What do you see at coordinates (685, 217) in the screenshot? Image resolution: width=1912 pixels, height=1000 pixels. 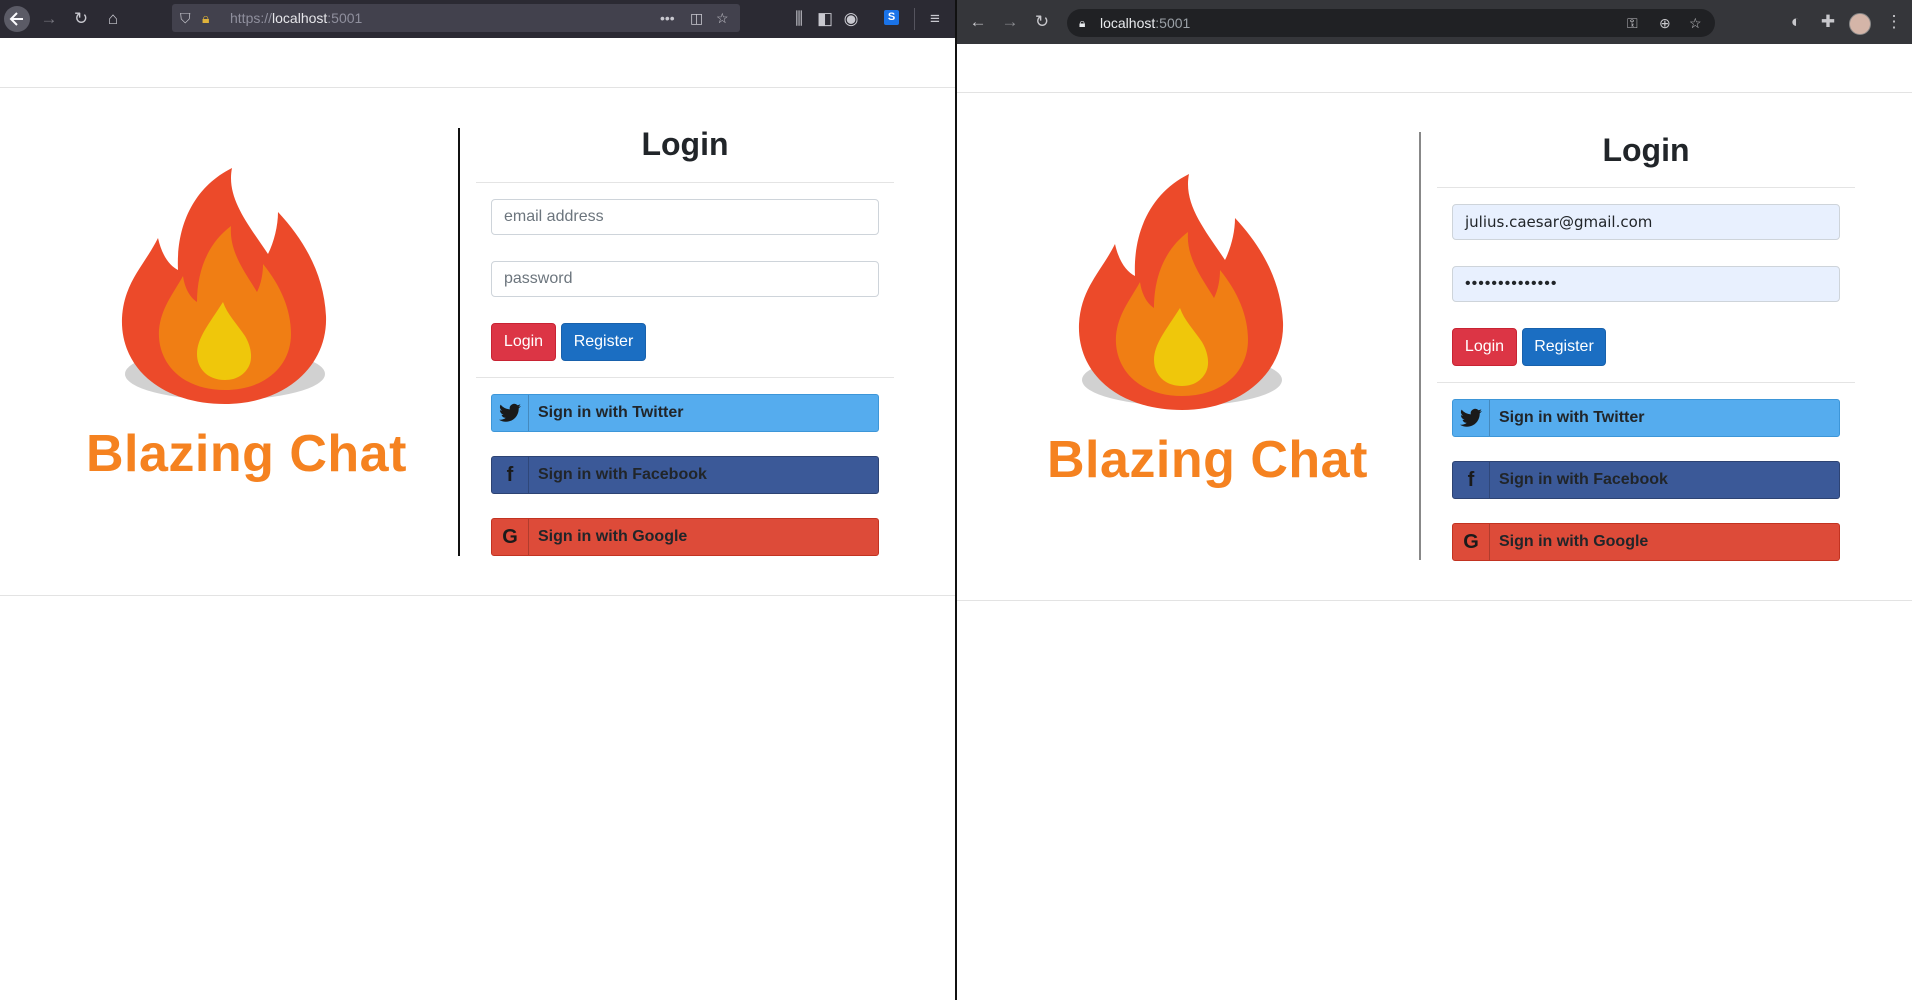 I see `email-input: email address` at bounding box center [685, 217].